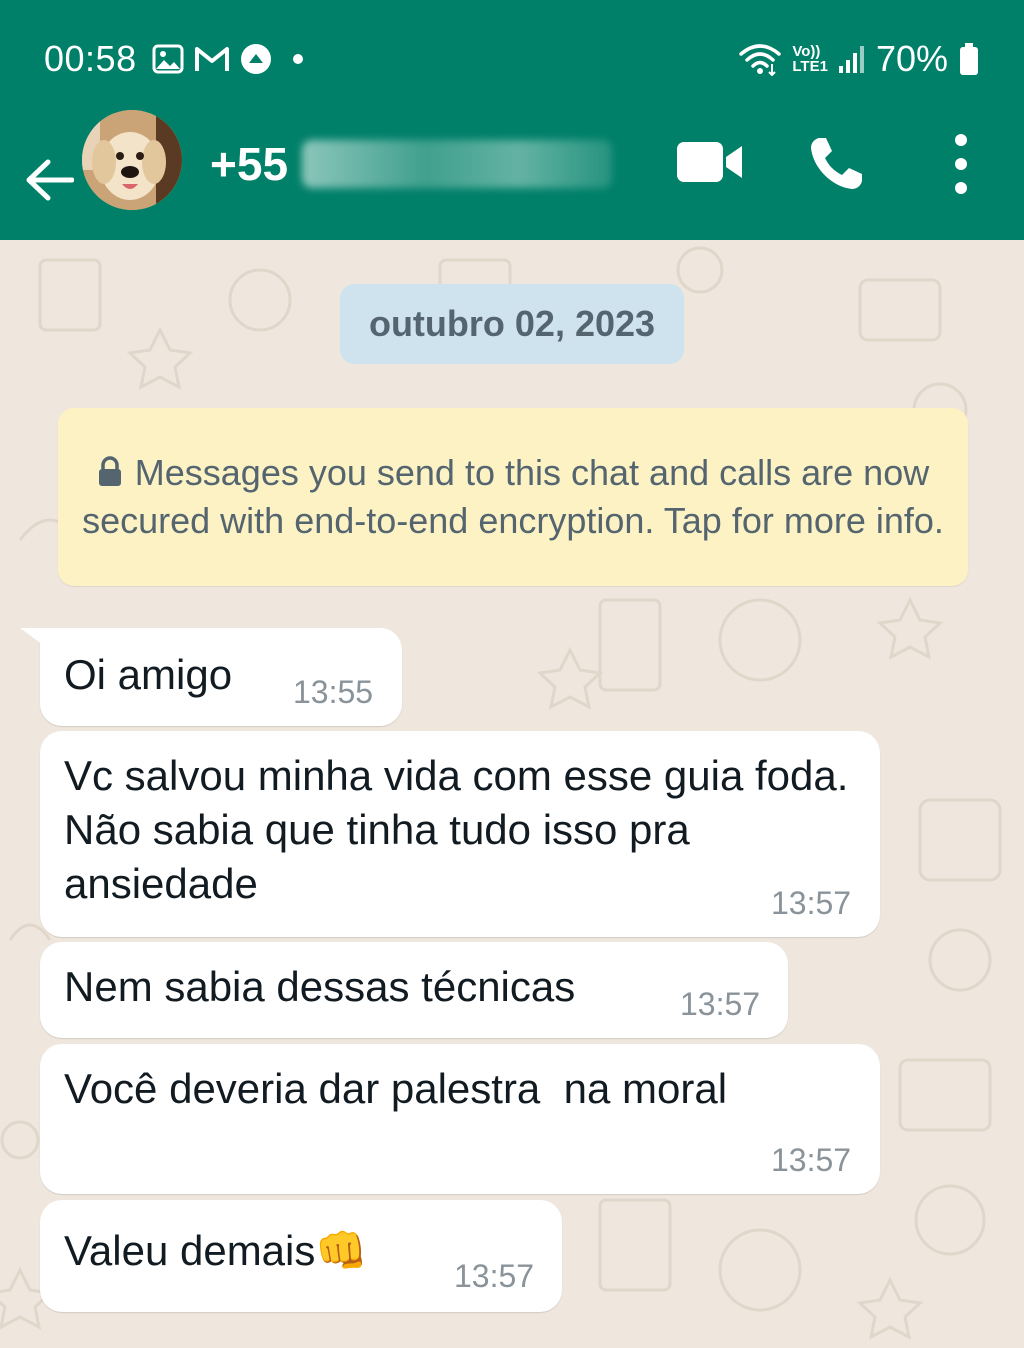 Image resolution: width=1024 pixels, height=1348 pixels. Describe the element at coordinates (512, 60) in the screenshot. I see `status-bar: 00:58 Vo)) LTE1 70%` at that location.